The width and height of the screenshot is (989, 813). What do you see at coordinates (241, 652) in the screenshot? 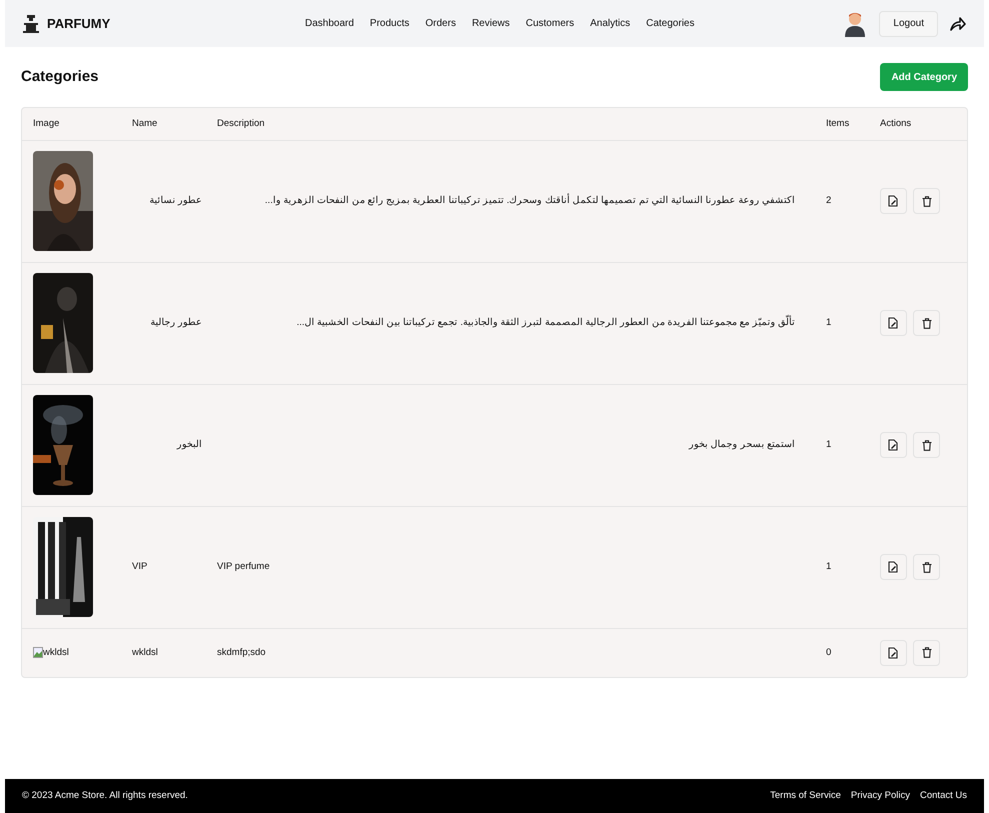
I see `category-description: skdmfp;sdo` at bounding box center [241, 652].